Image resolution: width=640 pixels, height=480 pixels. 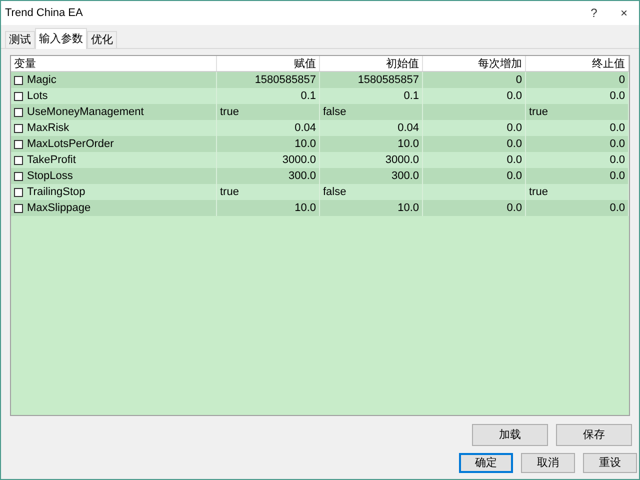 What do you see at coordinates (59, 208) in the screenshot?
I see `parameter-name: MaxSlippage` at bounding box center [59, 208].